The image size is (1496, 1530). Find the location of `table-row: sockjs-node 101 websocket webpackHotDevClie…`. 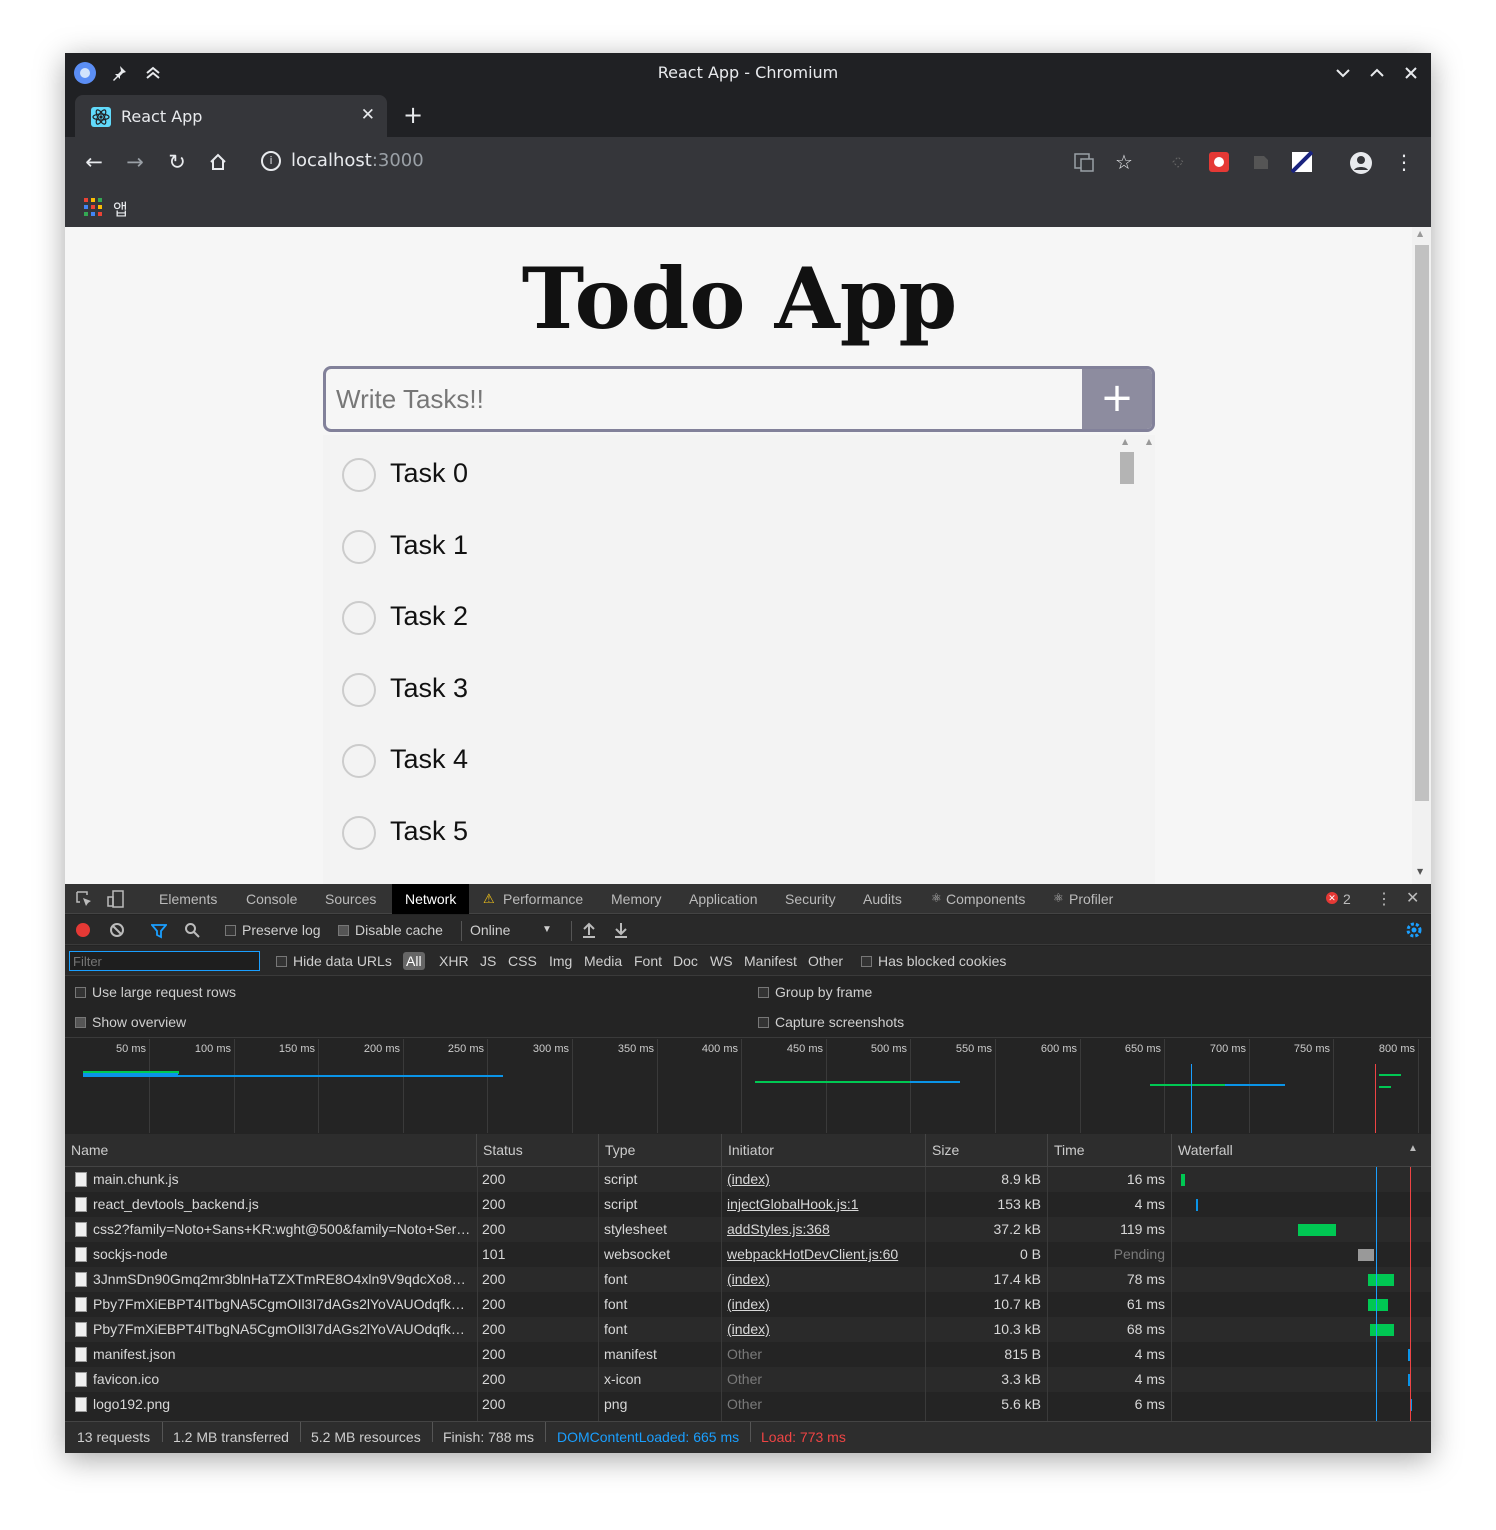

table-row: sockjs-node 101 websocket webpackHotDevClie… is located at coordinates (748, 1254).